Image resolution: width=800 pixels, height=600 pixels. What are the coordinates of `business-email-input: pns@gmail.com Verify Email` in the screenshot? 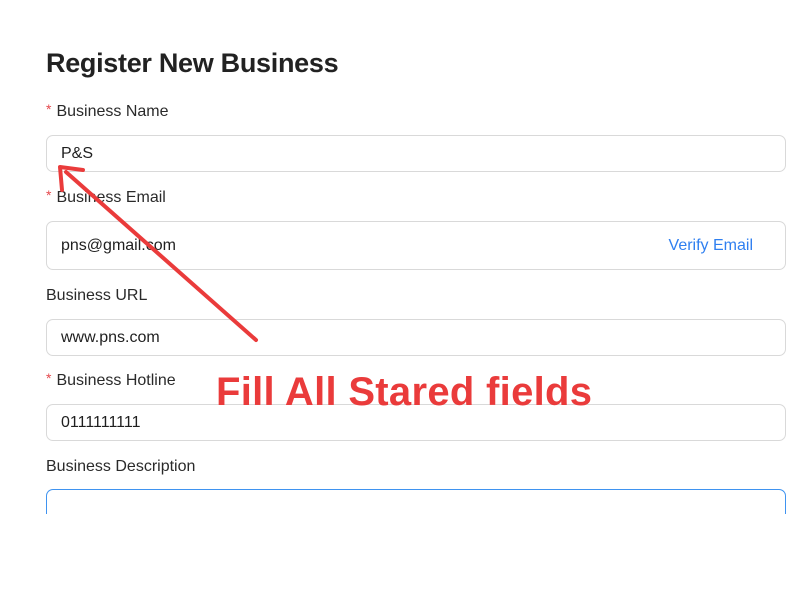 It's located at (416, 245).